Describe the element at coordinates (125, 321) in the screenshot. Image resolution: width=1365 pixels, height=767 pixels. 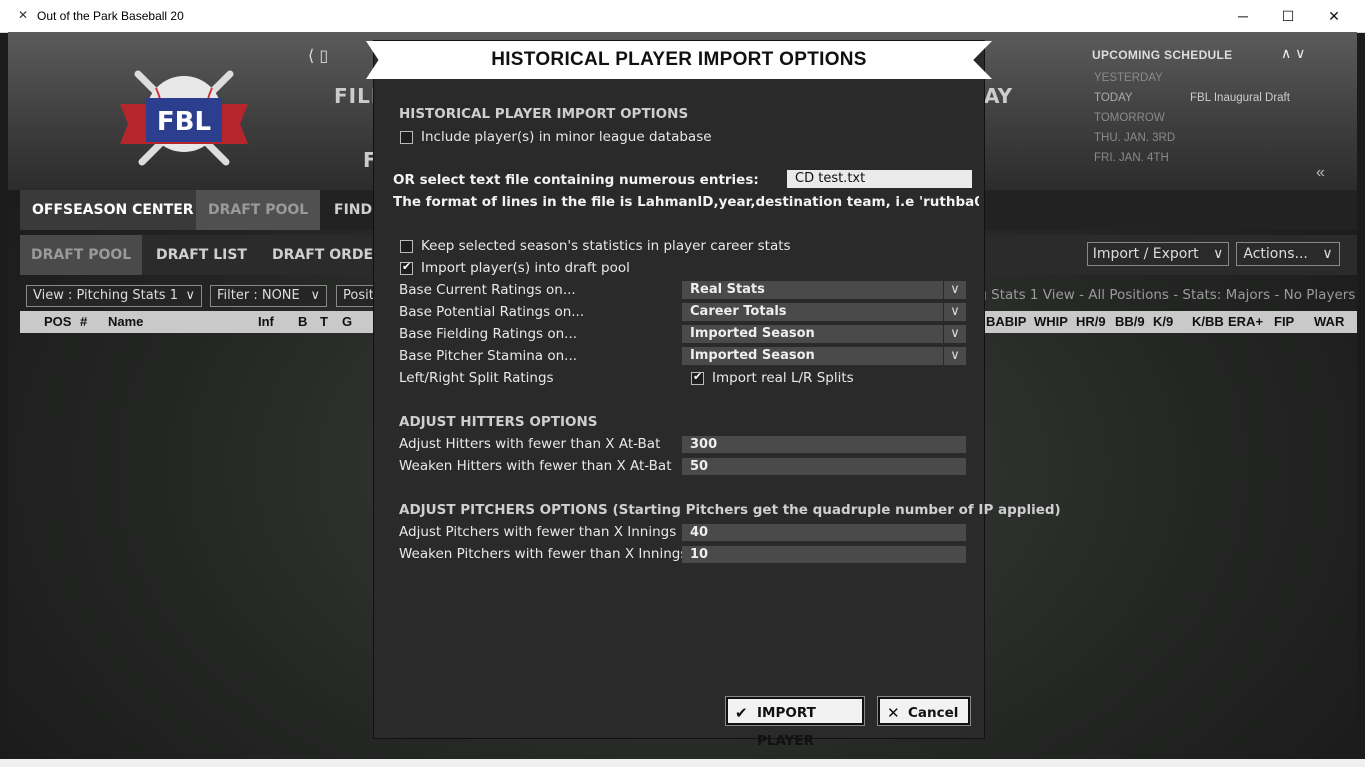
I see `col-name: Name` at that location.